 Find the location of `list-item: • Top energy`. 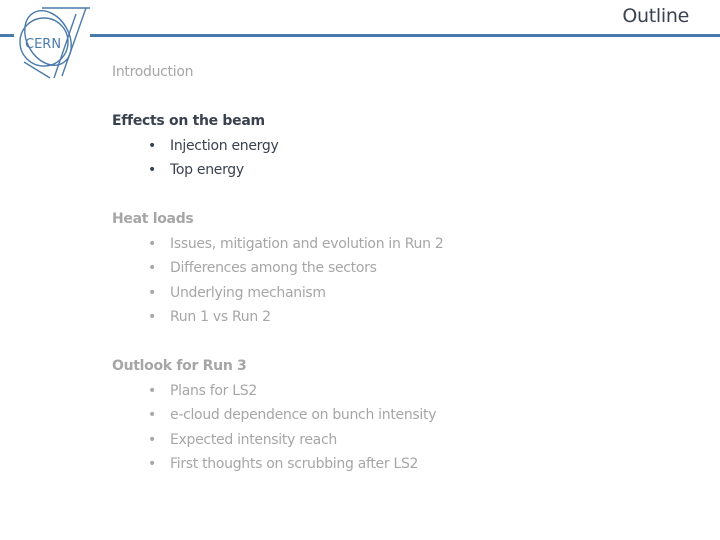

list-item: • Top energy is located at coordinates (392, 170).